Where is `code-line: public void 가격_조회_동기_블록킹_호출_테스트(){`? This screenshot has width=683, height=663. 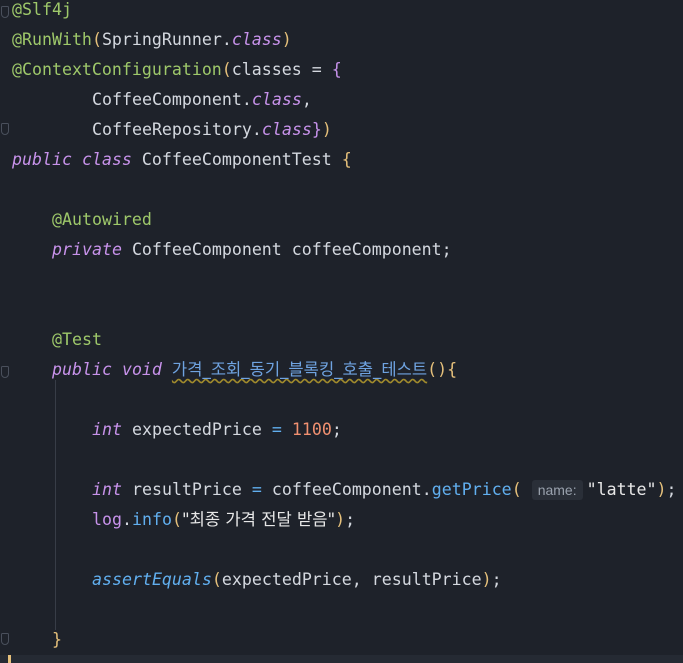 code-line: public void 가격_조회_동기_블록킹_호출_테스트(){ is located at coordinates (254, 375).